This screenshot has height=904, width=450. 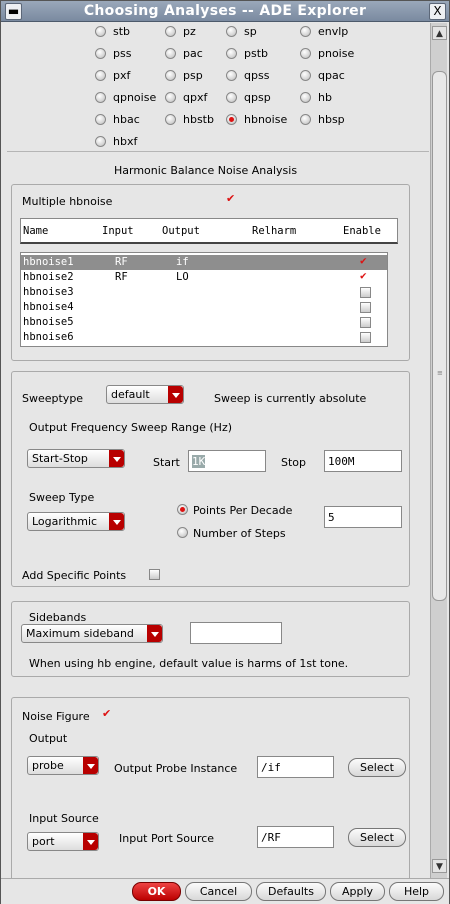 What do you see at coordinates (225, 11) in the screenshot?
I see `window-title: Choosing Analyses -- ADE Explorer` at bounding box center [225, 11].